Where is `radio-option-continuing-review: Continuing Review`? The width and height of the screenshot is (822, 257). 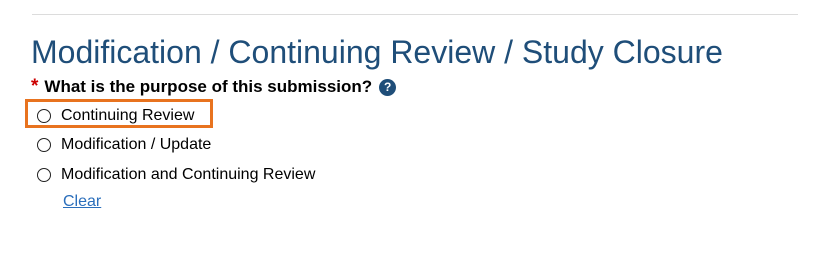
radio-option-continuing-review: Continuing Review is located at coordinates (115, 116).